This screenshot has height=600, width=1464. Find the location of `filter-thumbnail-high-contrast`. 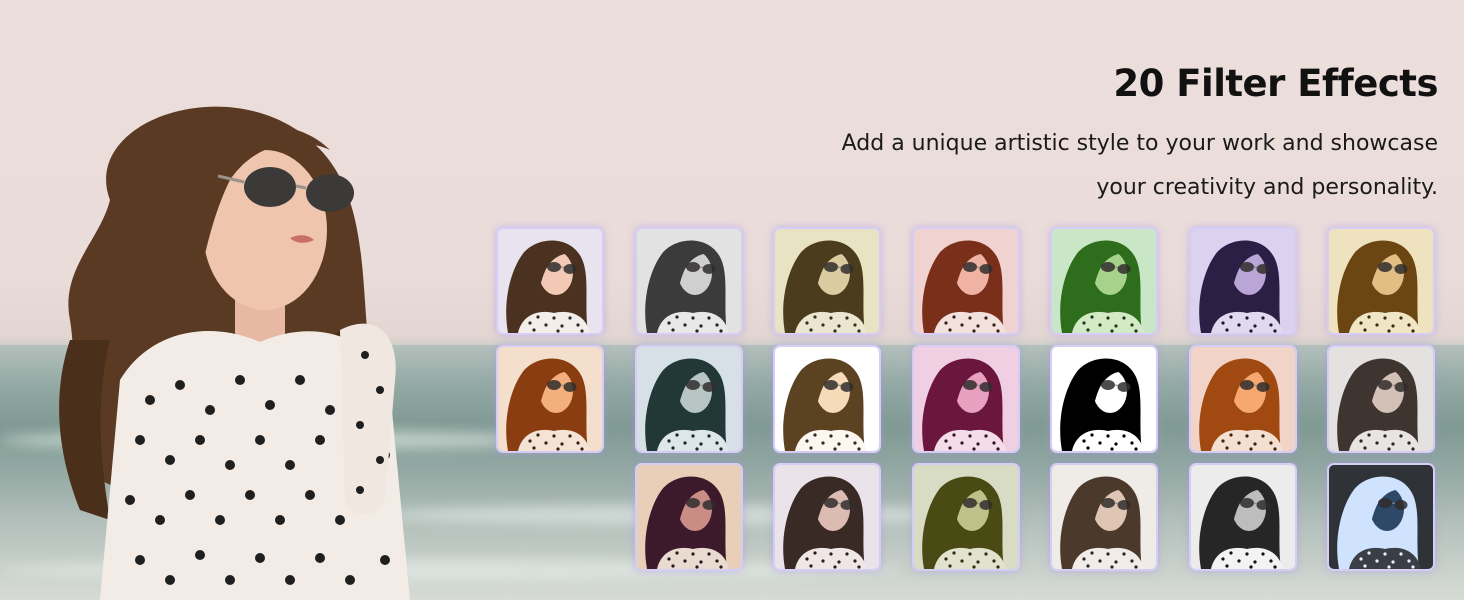

filter-thumbnail-high-contrast is located at coordinates (1243, 517).